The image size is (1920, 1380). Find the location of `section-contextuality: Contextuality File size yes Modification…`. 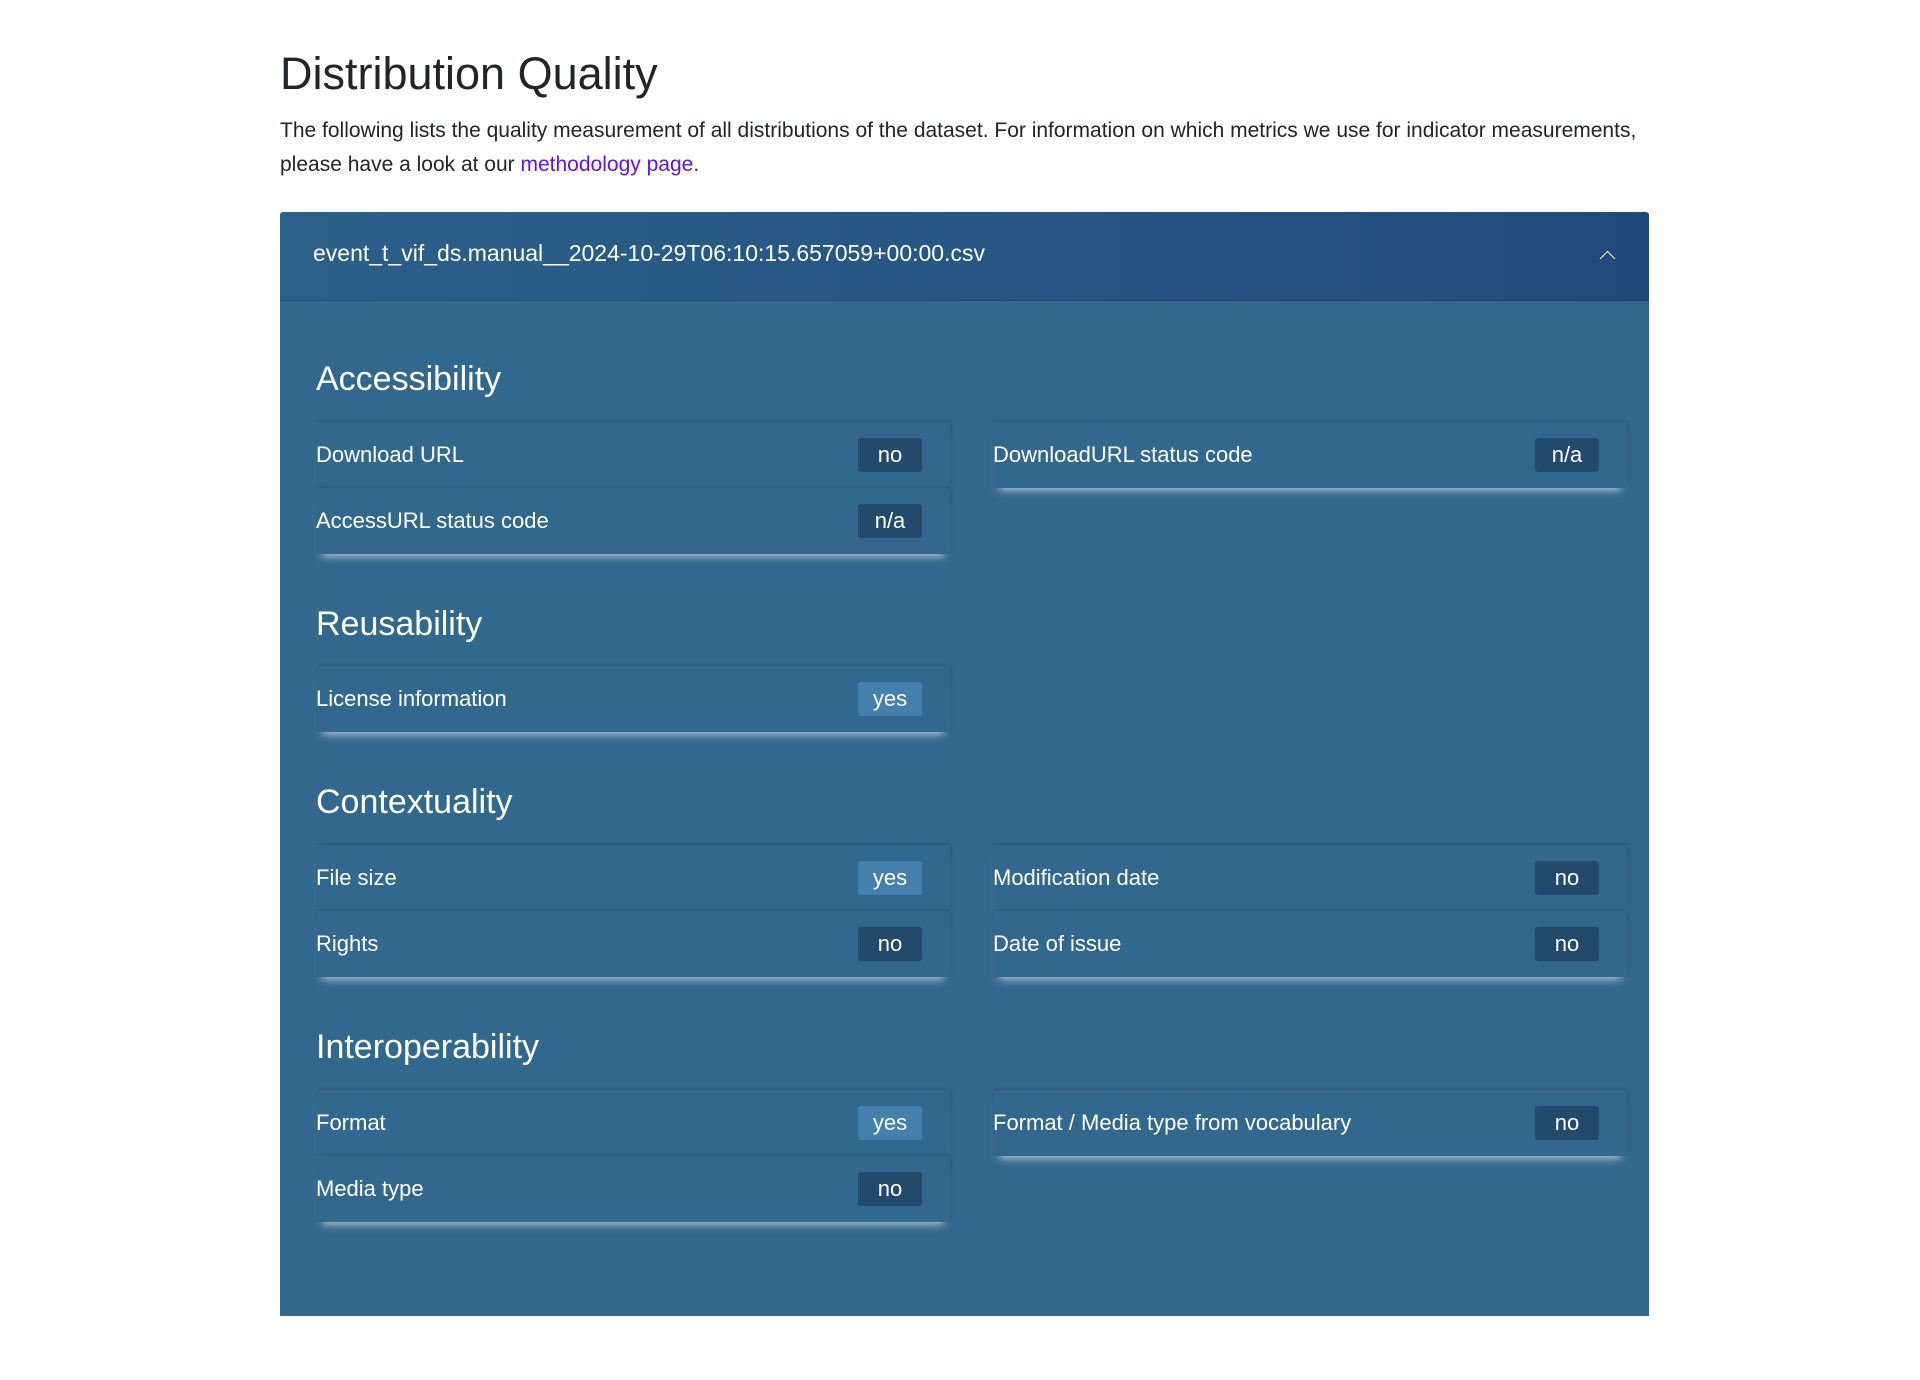

section-contextuality: Contextuality File size yes Modification… is located at coordinates (972, 880).